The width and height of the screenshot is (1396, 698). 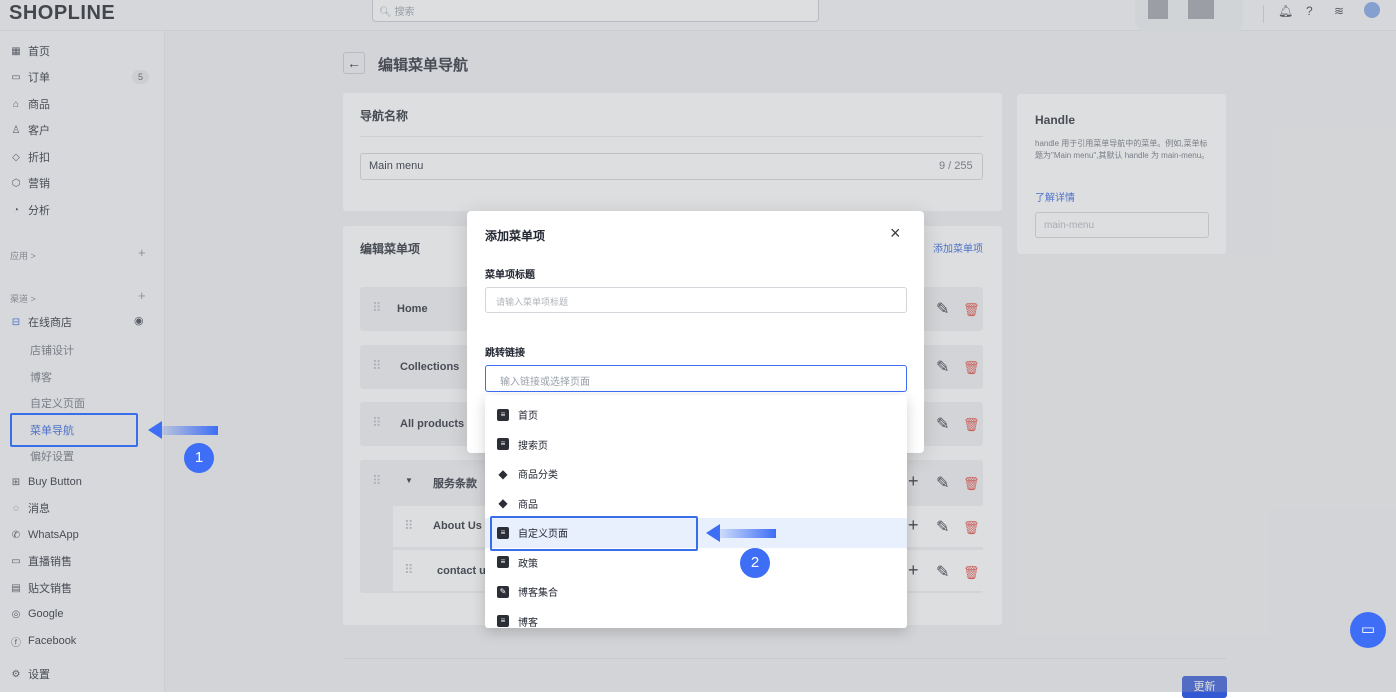 I want to click on close-icon: ×, so click(x=895, y=233).